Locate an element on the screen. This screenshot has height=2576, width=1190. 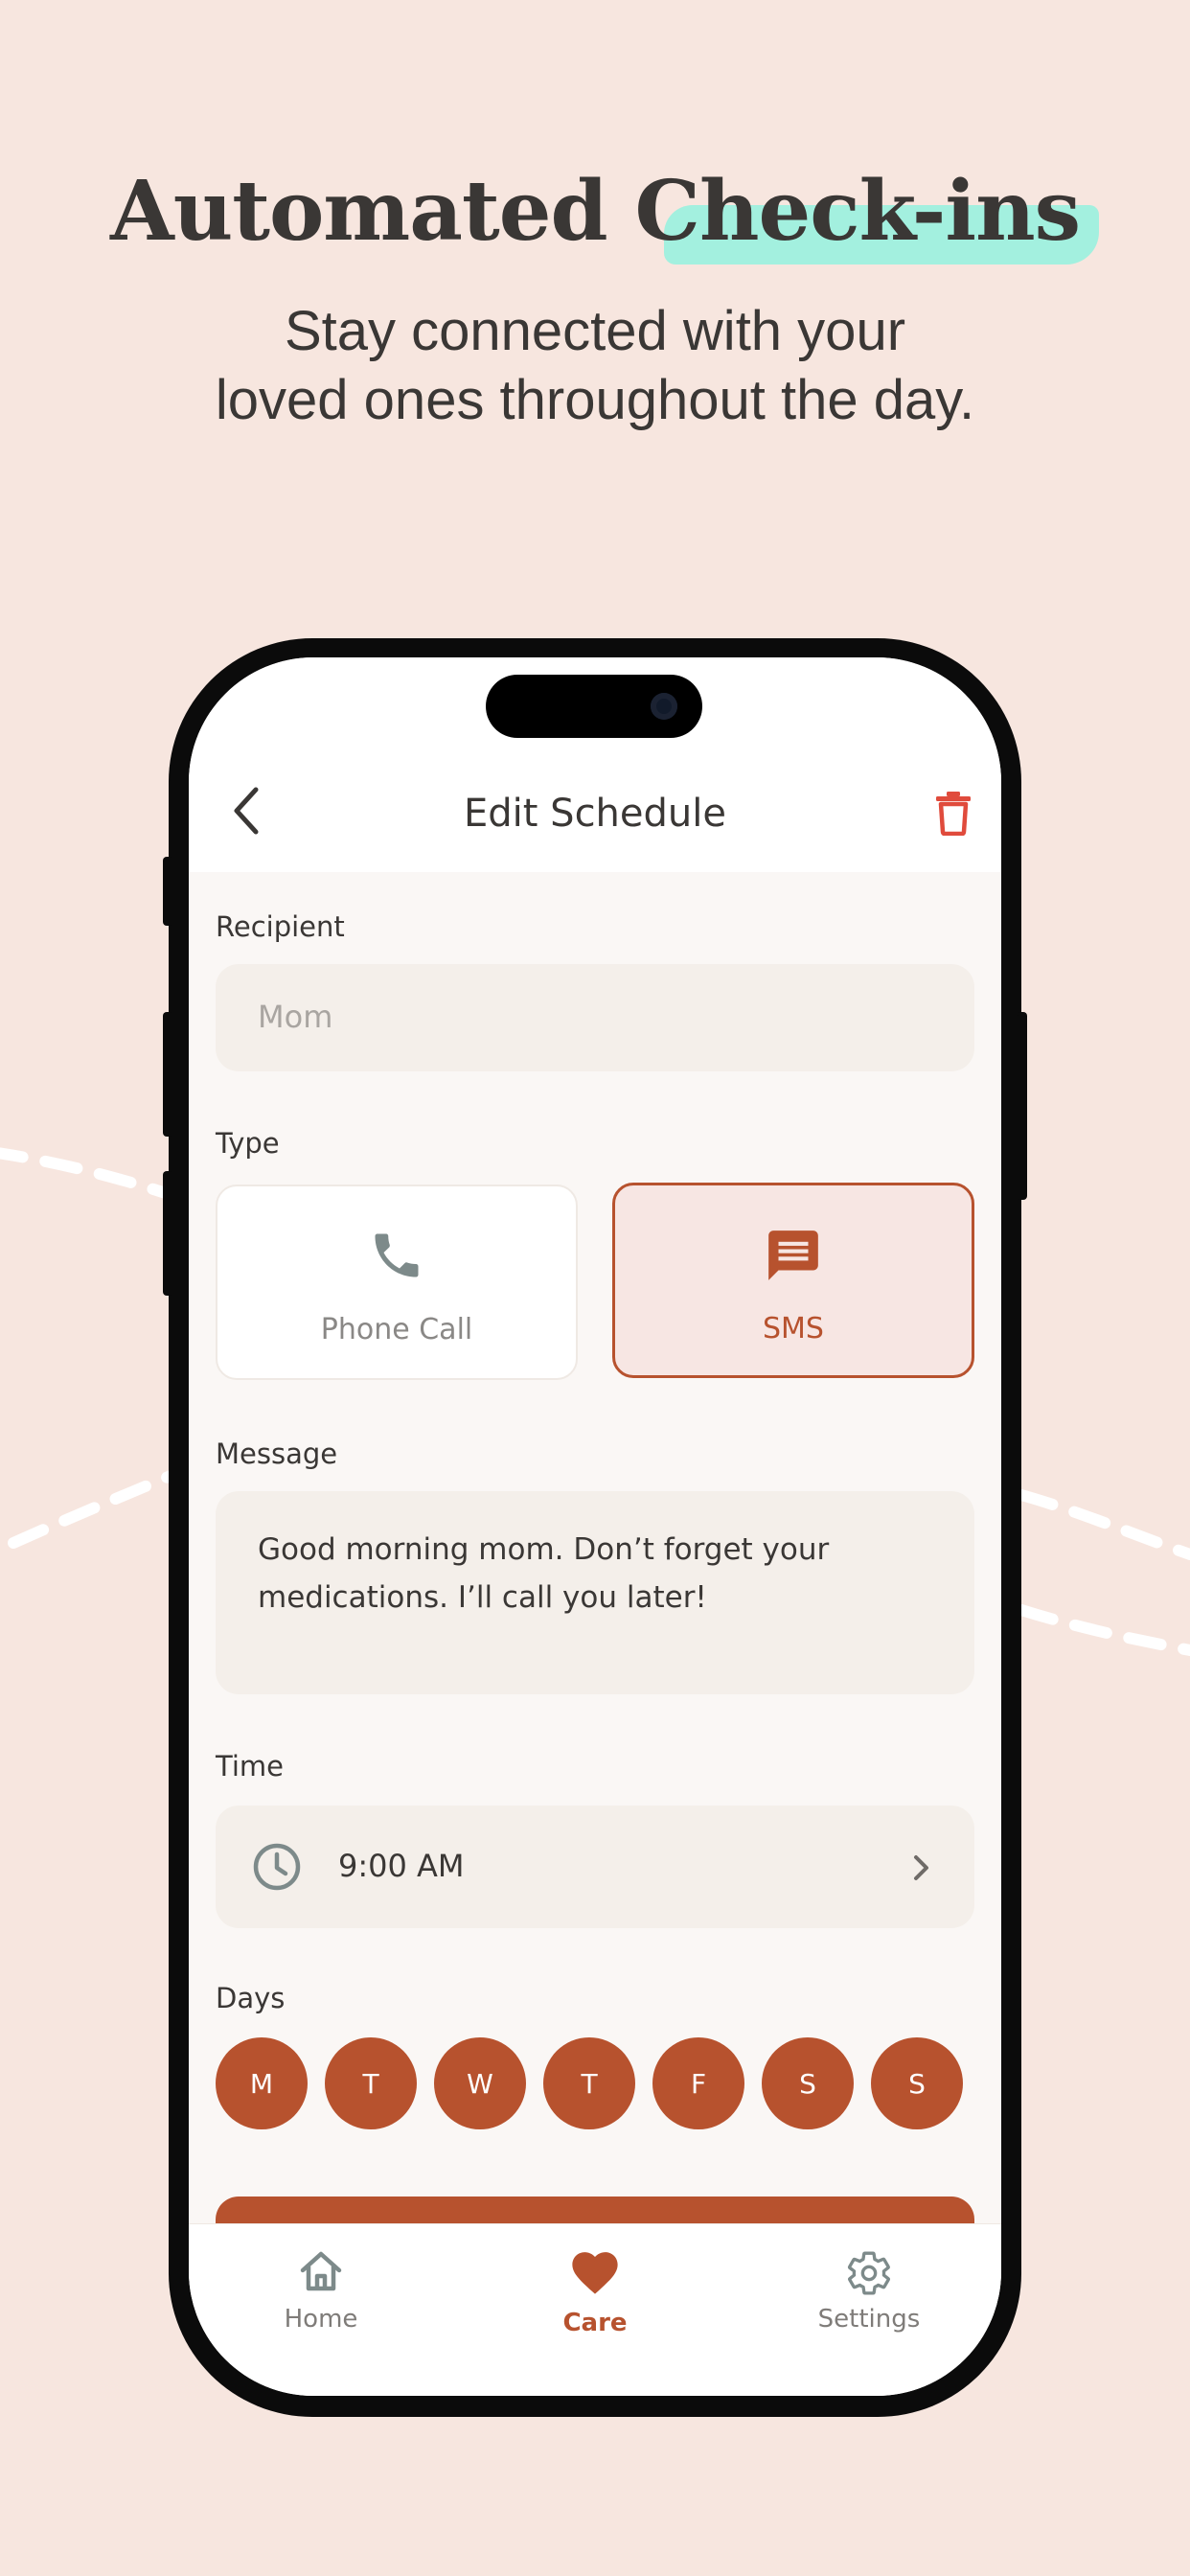
nav-item-label: Care is located at coordinates (595, 2323).